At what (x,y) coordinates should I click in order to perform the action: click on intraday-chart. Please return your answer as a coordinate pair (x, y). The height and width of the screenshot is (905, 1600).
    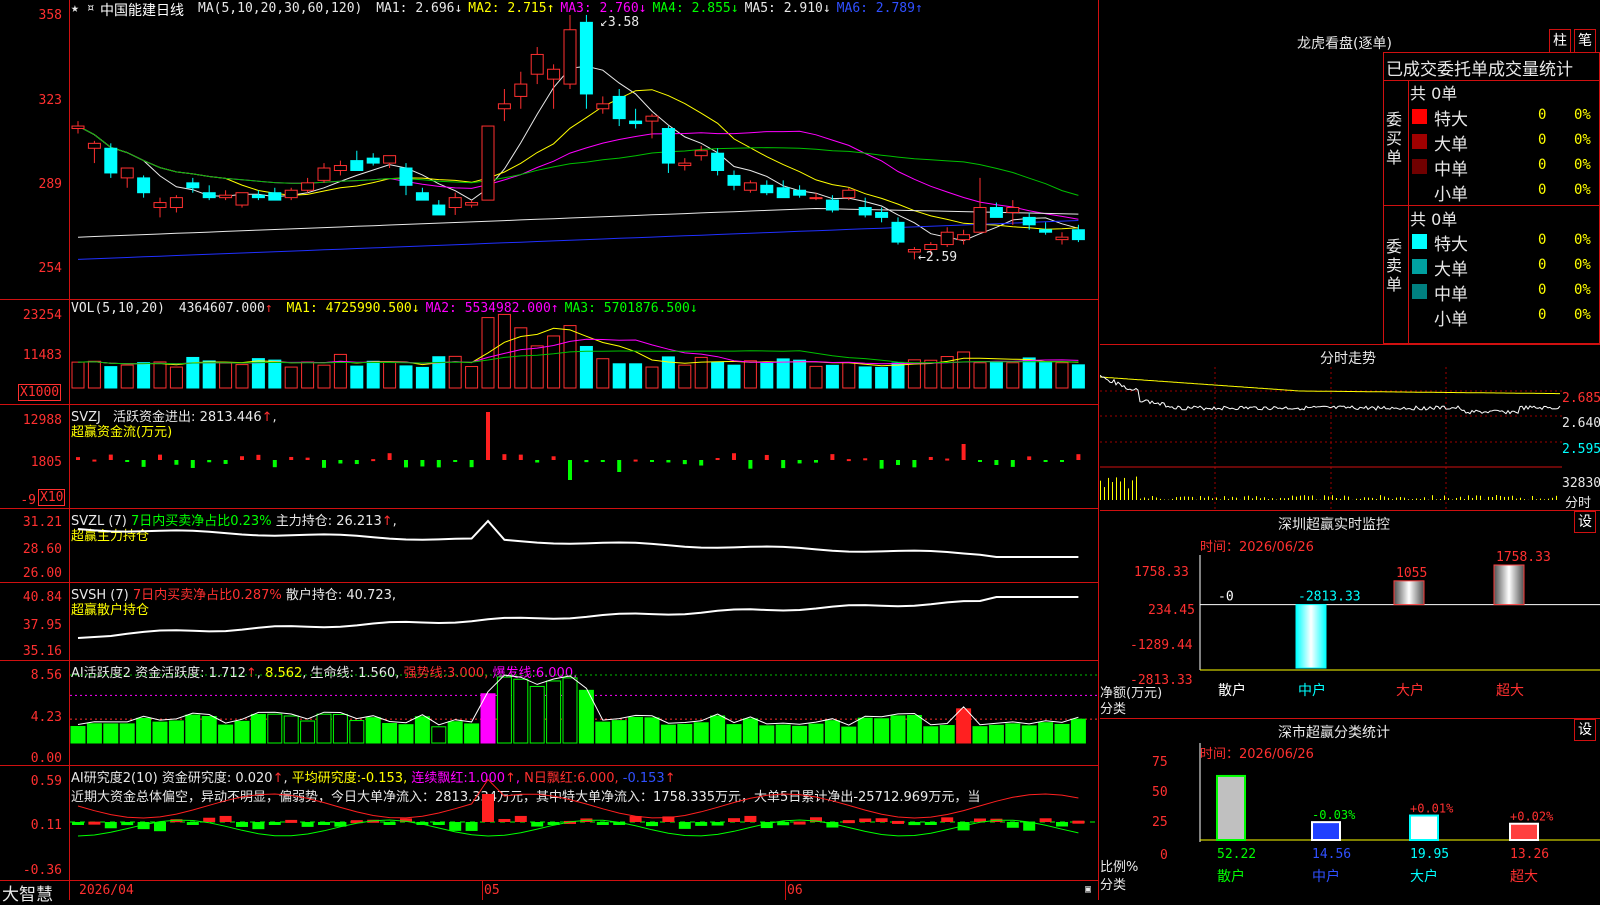
    Looking at the image, I should click on (1350, 438).